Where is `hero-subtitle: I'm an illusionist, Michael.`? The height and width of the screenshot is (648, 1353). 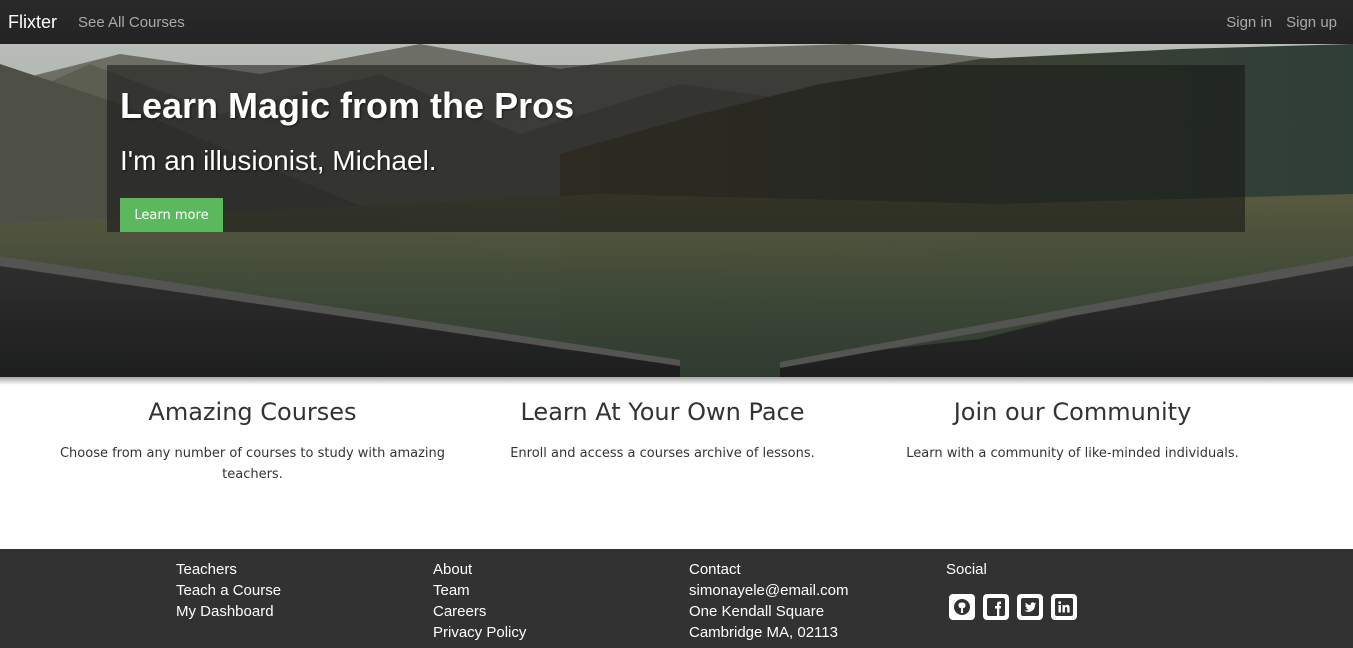
hero-subtitle: I'm an illusionist, Michael. is located at coordinates (278, 160).